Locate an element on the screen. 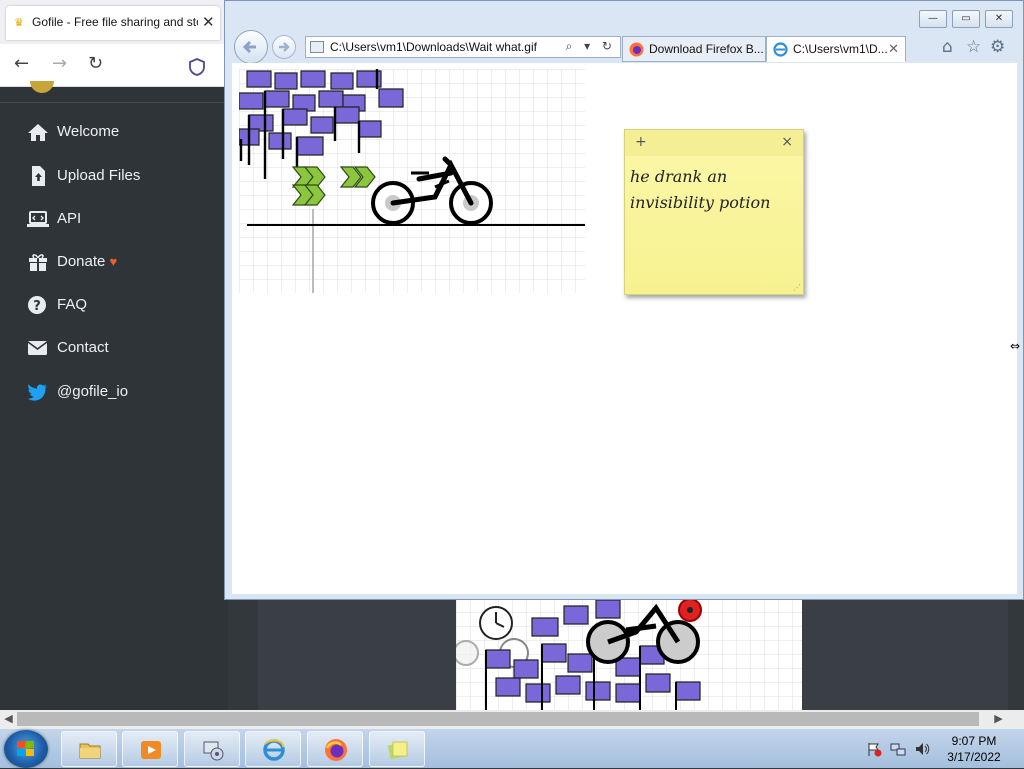 Image resolution: width=1024 pixels, height=769 pixels. system-clock: 9:07 PM 3/17/2022 is located at coordinates (974, 749).